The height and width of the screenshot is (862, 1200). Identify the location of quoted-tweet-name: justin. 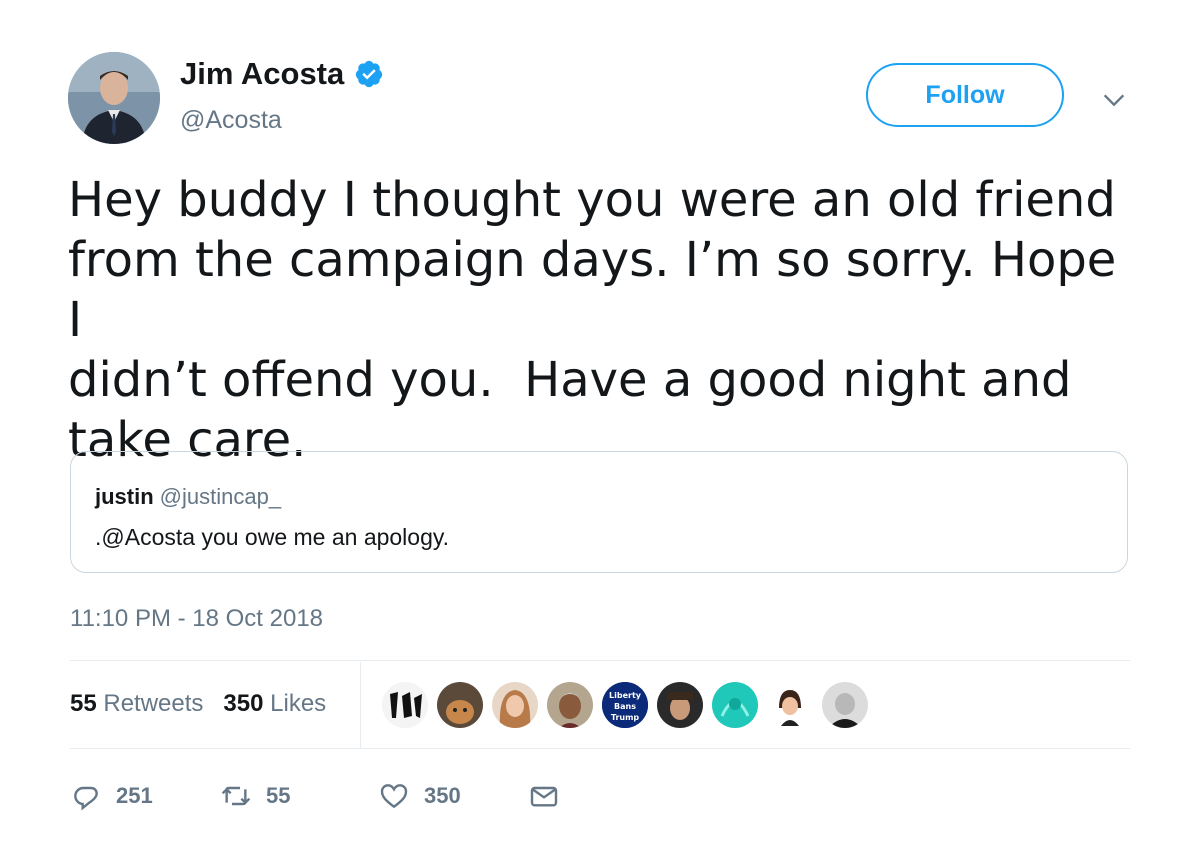
(124, 496).